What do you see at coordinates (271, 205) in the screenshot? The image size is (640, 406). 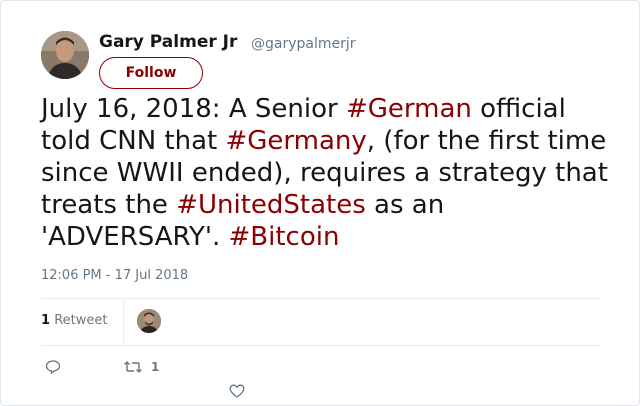 I see `hashtag-link: #UnitedStates` at bounding box center [271, 205].